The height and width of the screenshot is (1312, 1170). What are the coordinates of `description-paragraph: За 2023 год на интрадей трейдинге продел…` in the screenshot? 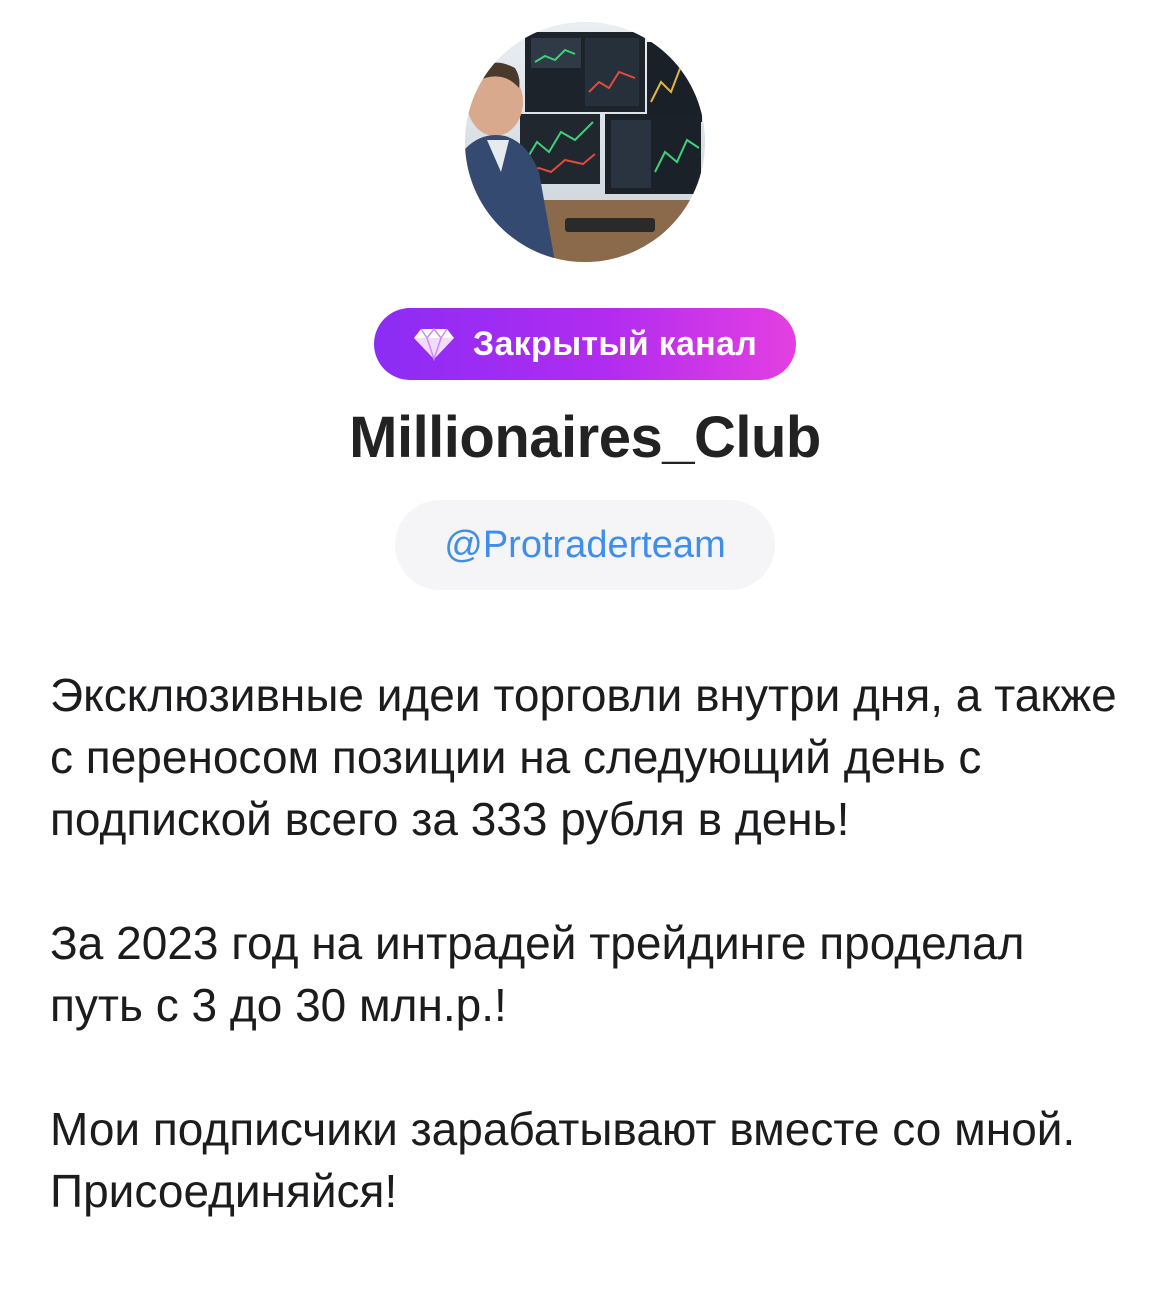 It's located at (537, 974).